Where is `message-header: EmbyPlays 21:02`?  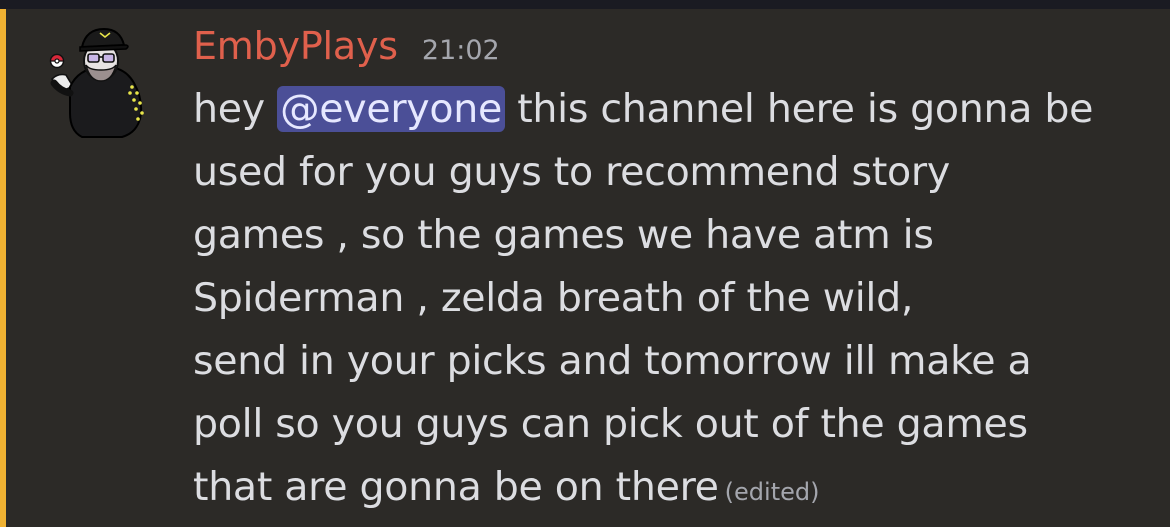 message-header: EmbyPlays 21:02 is located at coordinates (346, 48).